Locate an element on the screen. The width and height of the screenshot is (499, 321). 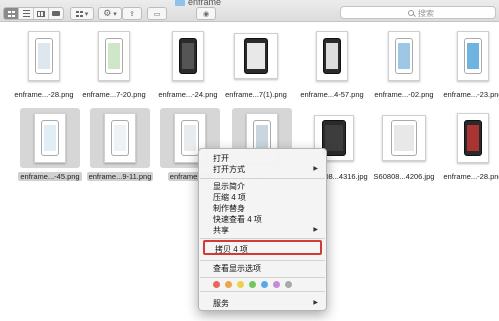
tag-icon: ▭ is located at coordinates (157, 14).